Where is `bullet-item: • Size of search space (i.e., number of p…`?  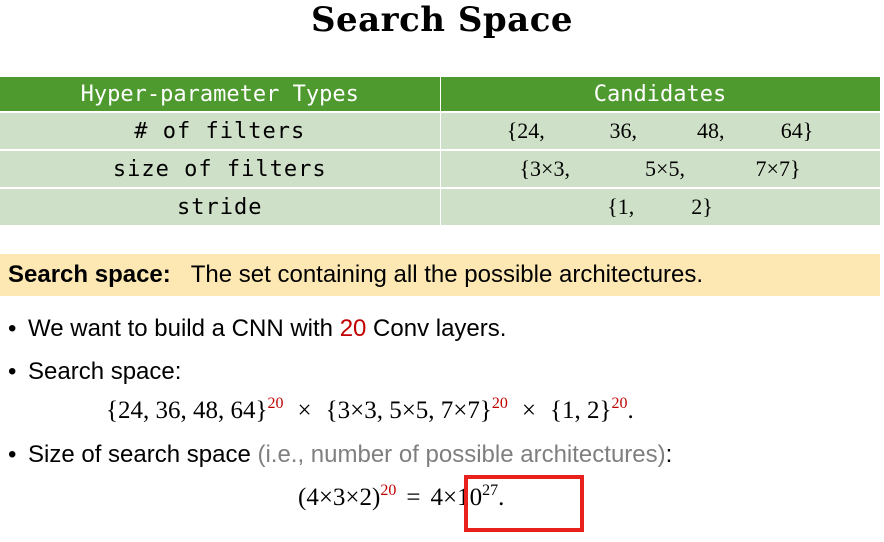 bullet-item: • Size of search space (i.e., number of p… is located at coordinates (340, 455).